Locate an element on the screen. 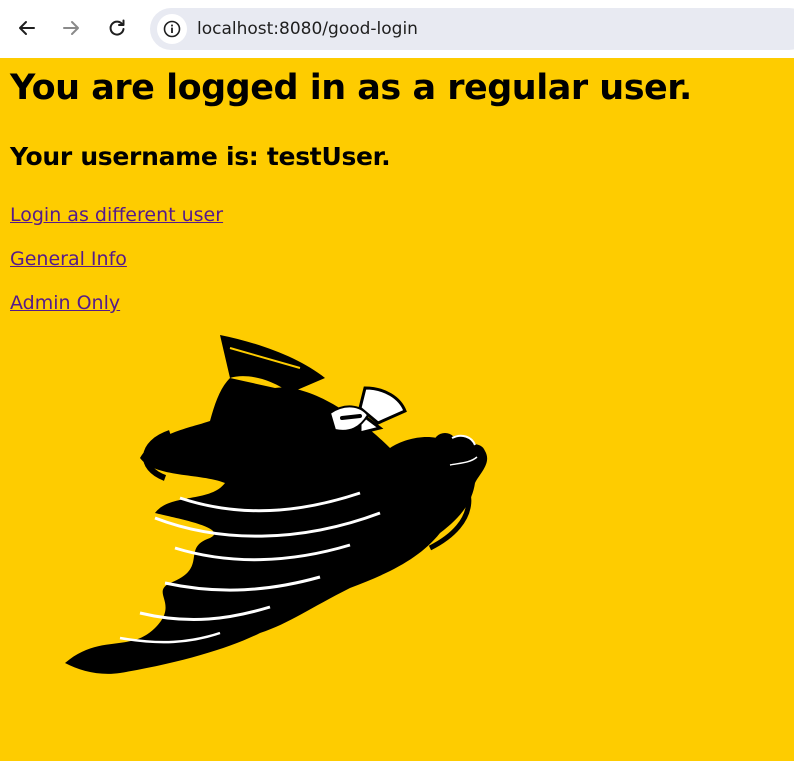 The height and width of the screenshot is (761, 794). reload-button is located at coordinates (117, 28).